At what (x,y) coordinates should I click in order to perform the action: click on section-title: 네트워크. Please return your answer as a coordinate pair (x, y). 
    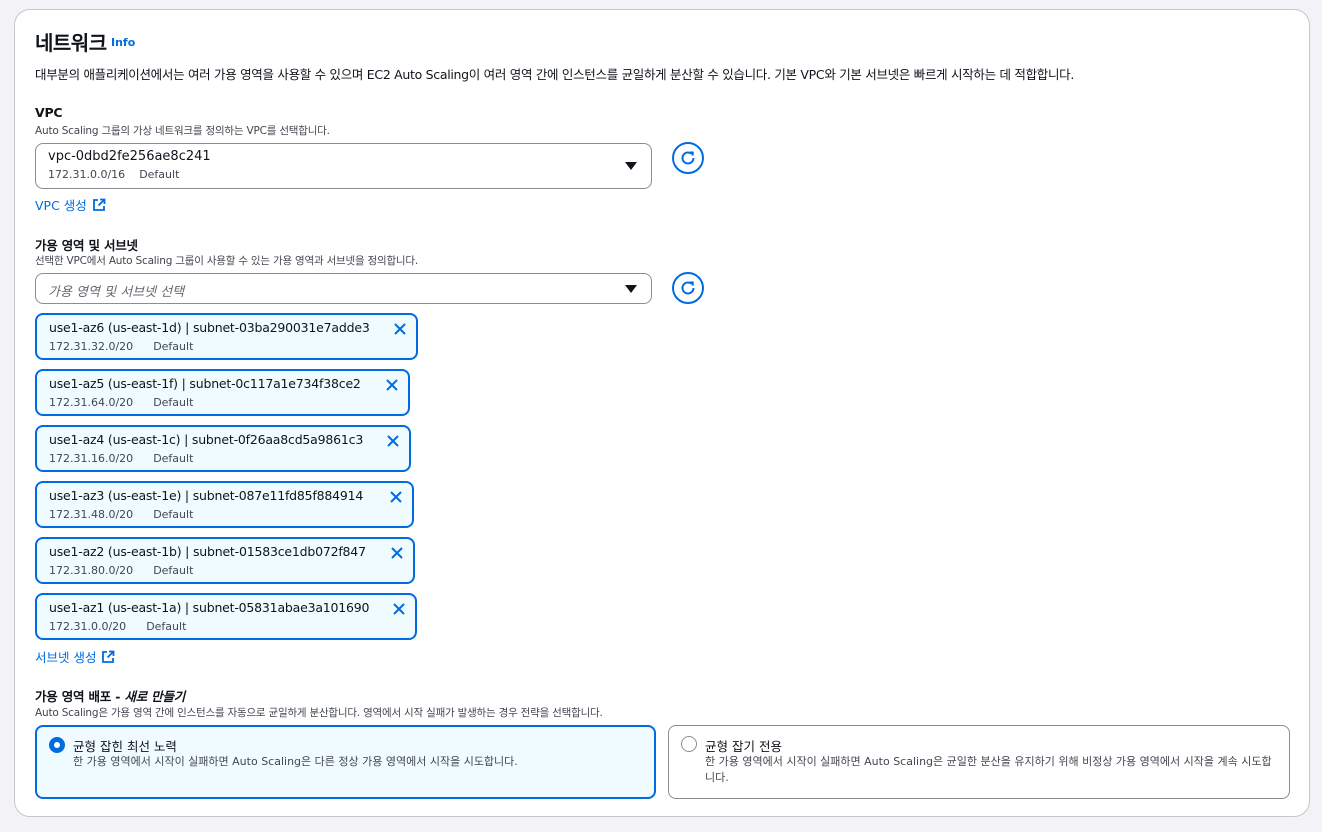
    Looking at the image, I should click on (71, 43).